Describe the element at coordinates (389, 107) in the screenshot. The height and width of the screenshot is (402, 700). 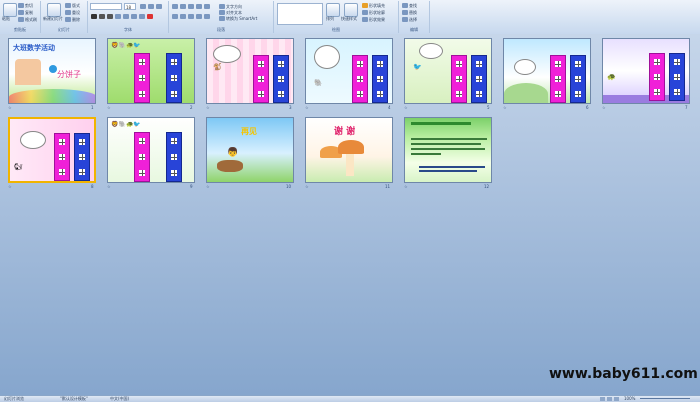
I see `slide-number-4: 4` at that location.